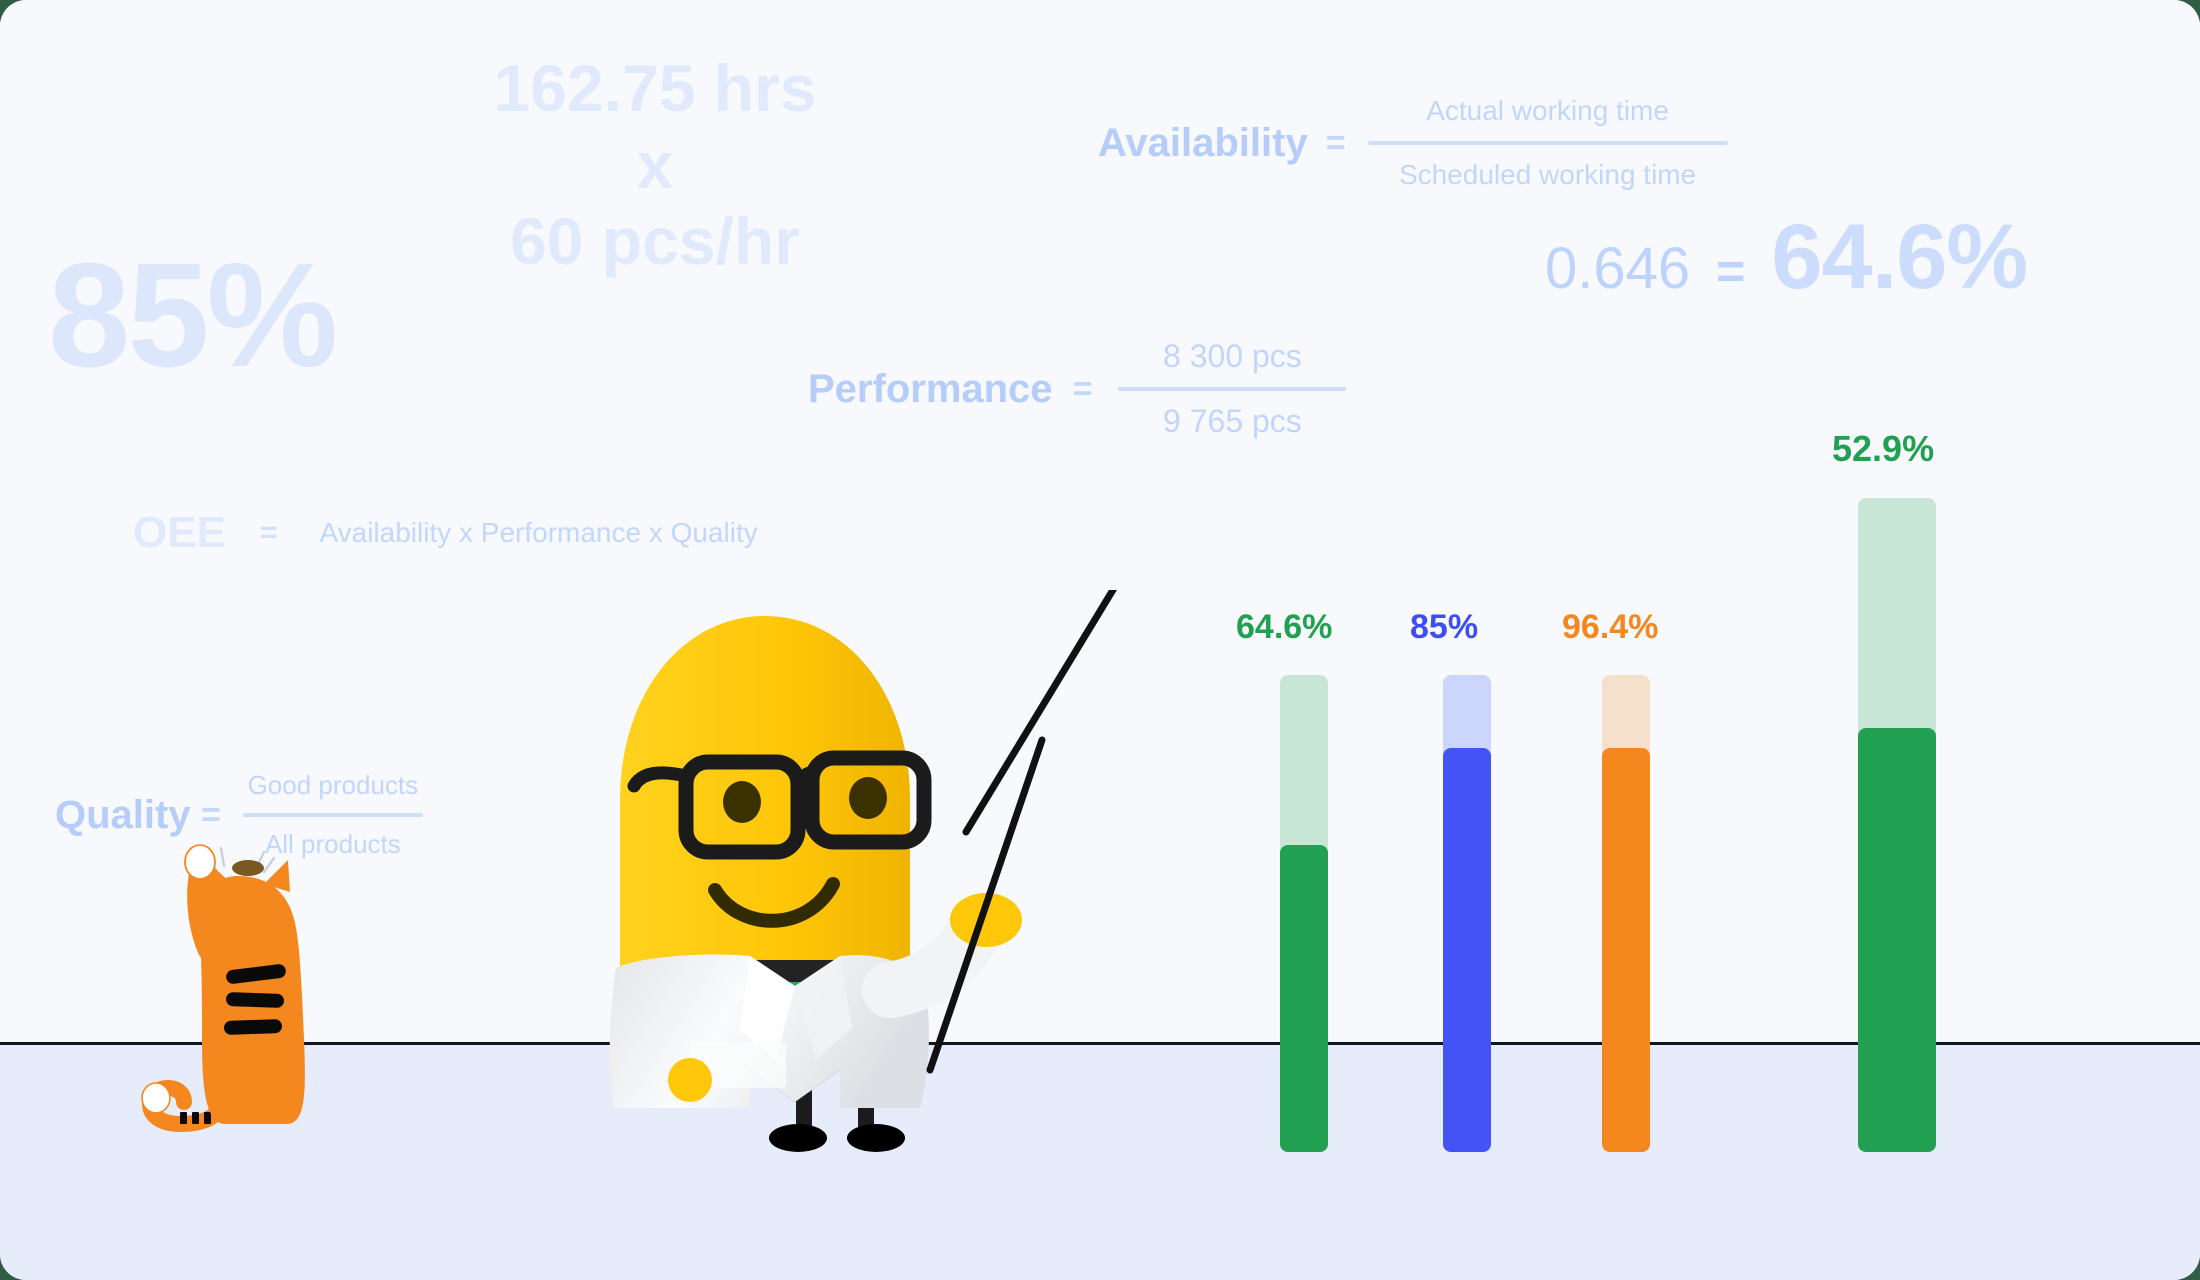  I want to click on bar-value-label-1: 85%, so click(1444, 627).